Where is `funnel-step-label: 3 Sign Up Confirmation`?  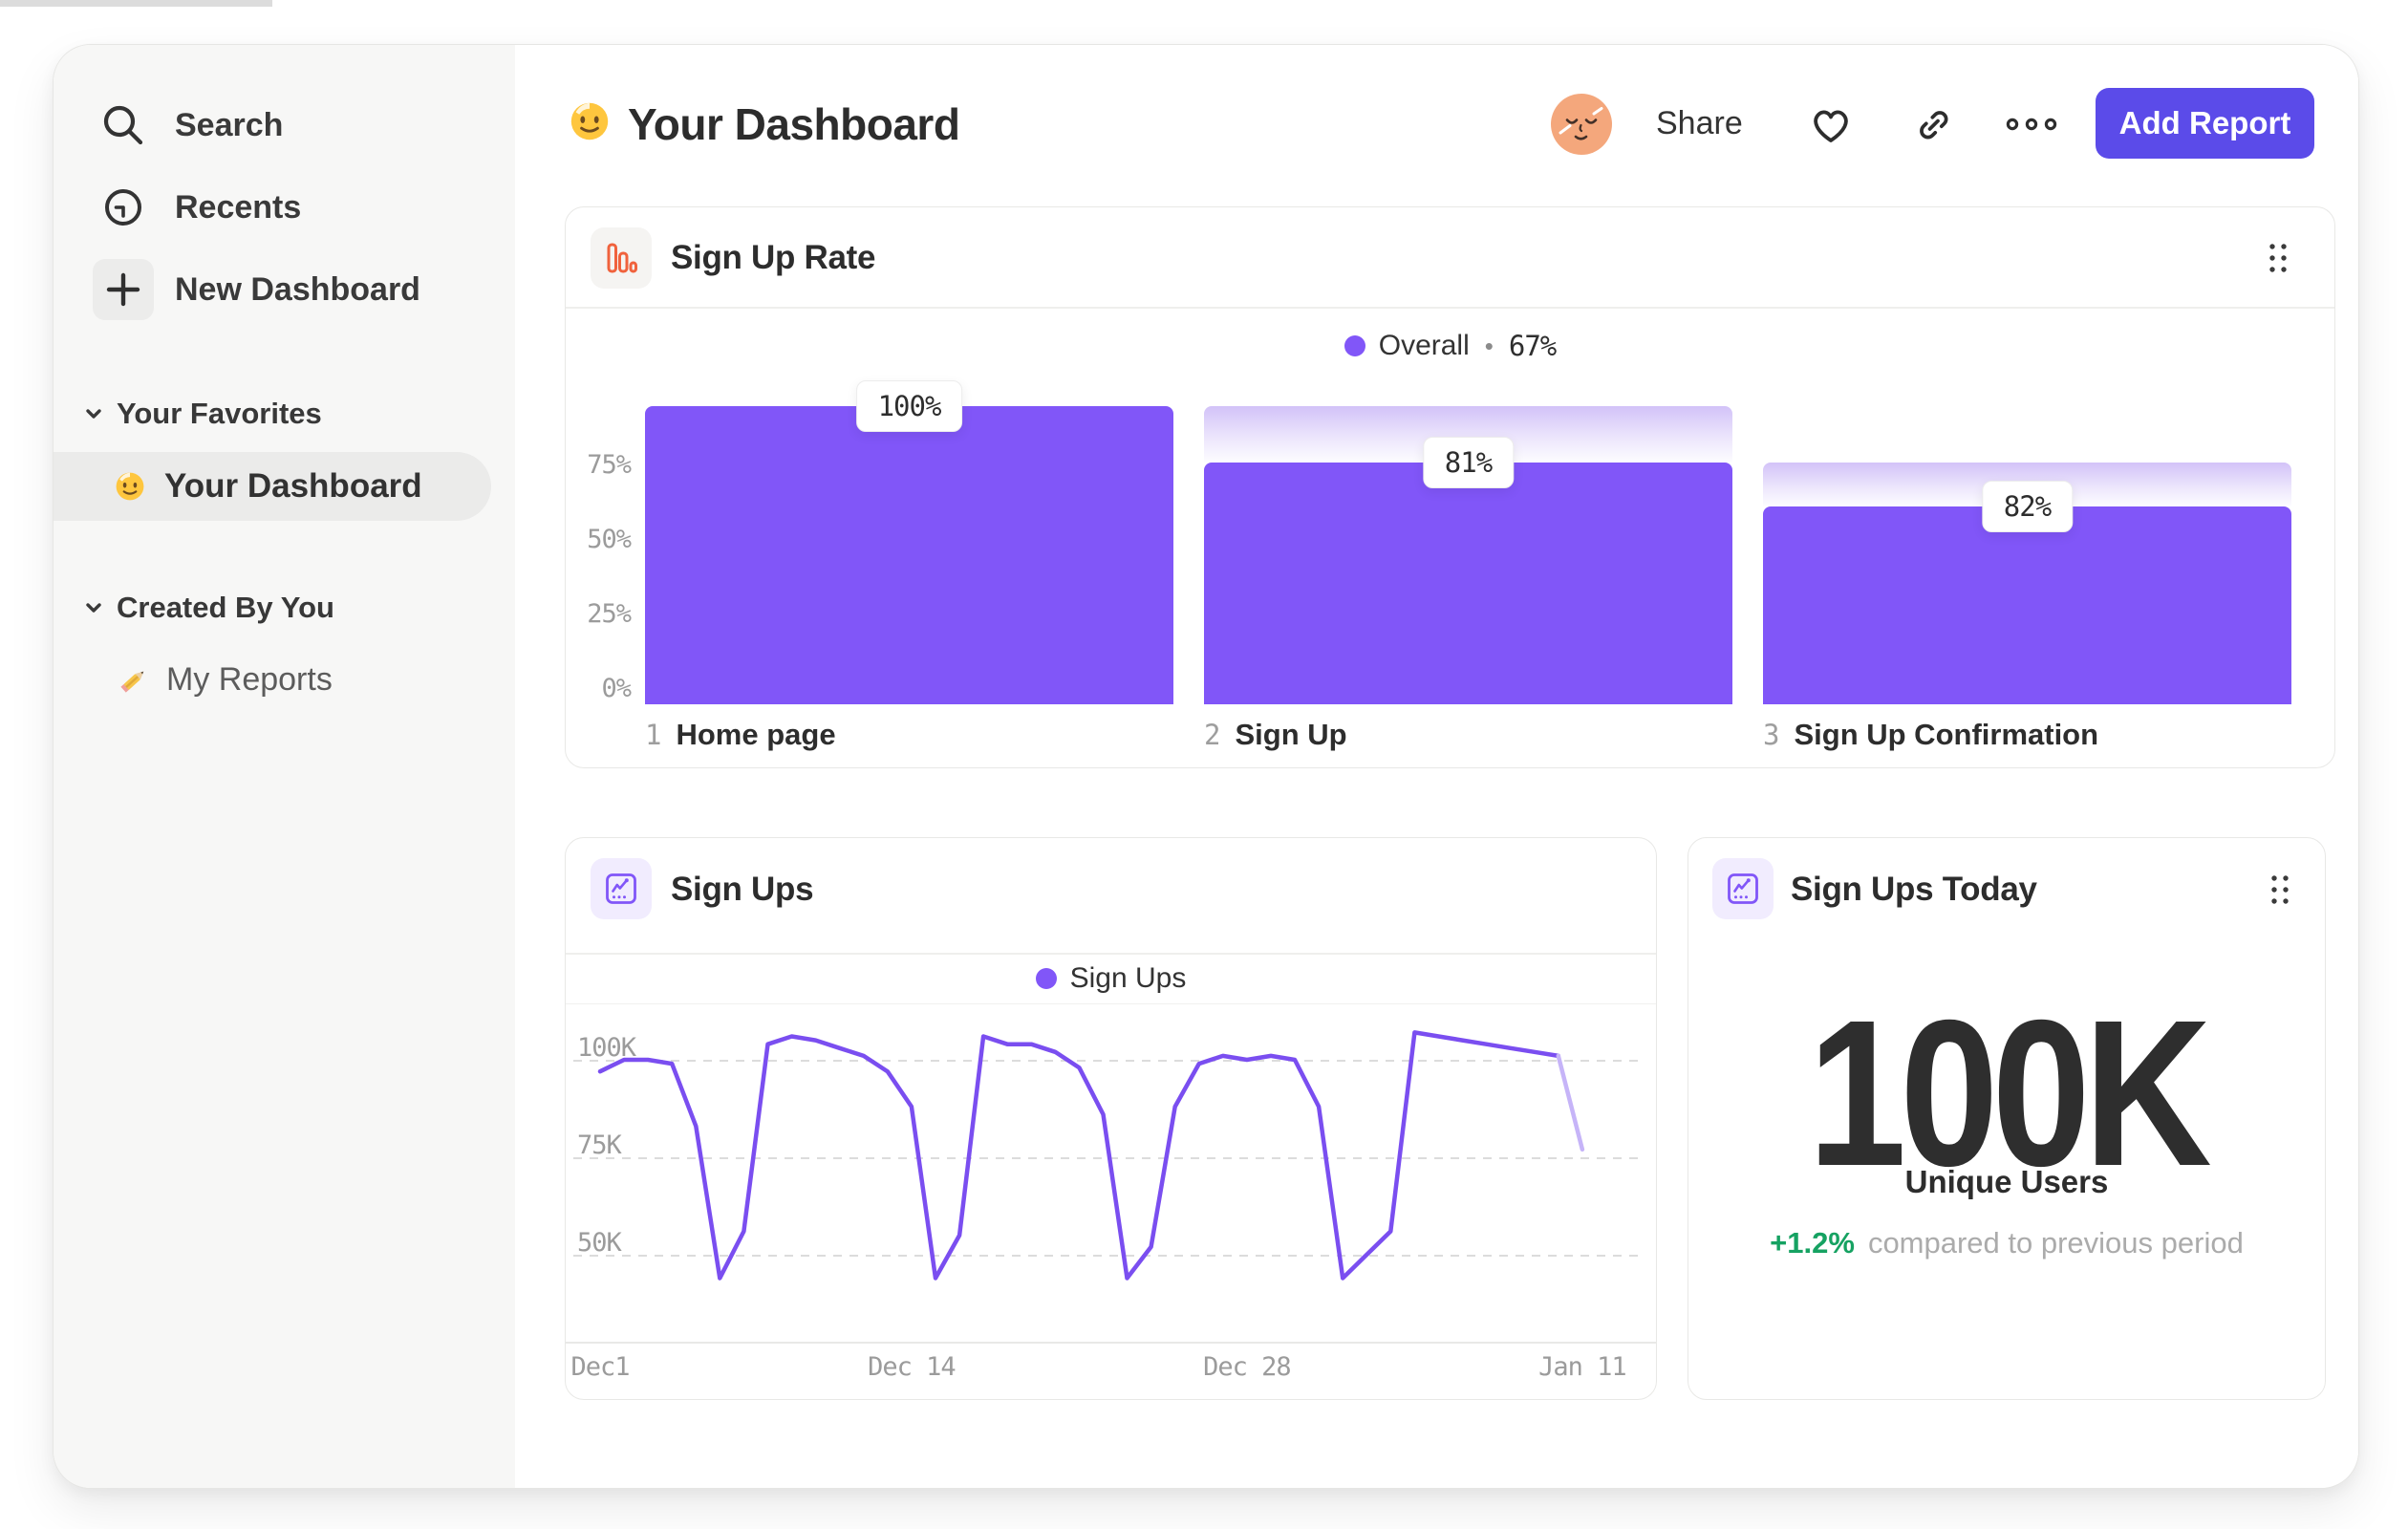
funnel-step-label: 3 Sign Up Confirmation is located at coordinates (1931, 735).